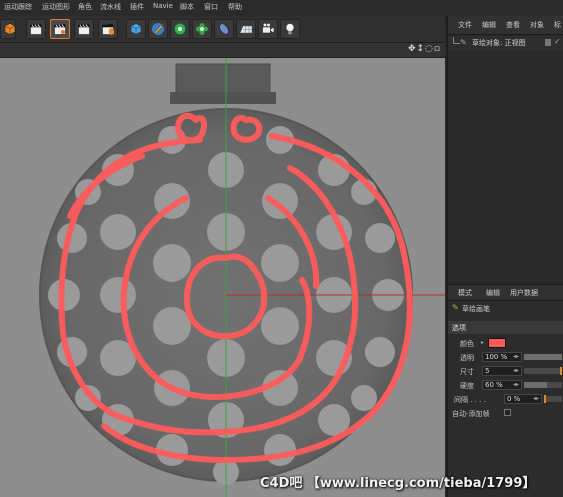  Describe the element at coordinates (513, 25) in the screenshot. I see `objmenu-view: 查看` at that location.